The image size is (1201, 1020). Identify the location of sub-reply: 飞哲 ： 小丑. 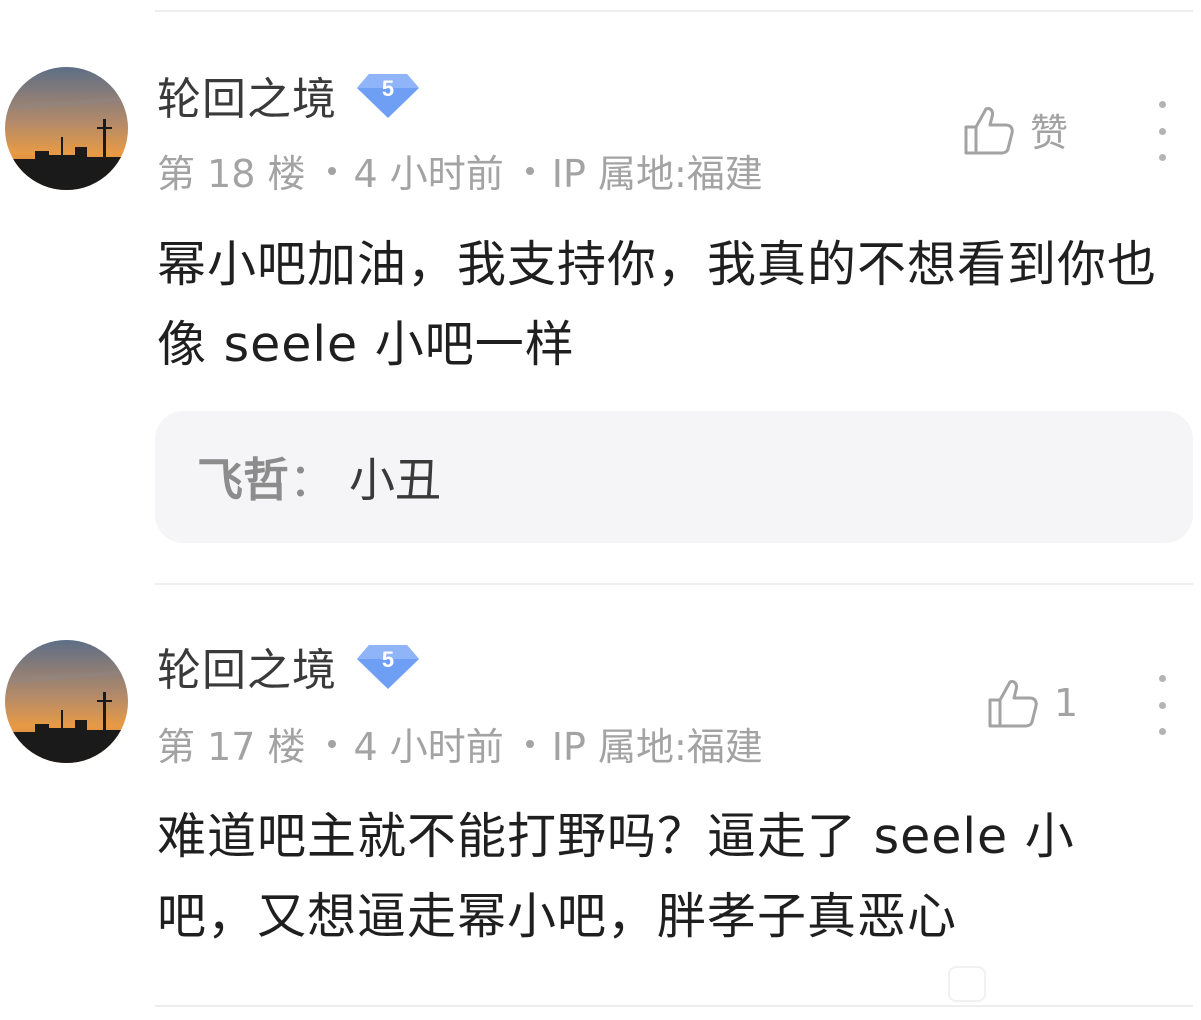
(674, 477).